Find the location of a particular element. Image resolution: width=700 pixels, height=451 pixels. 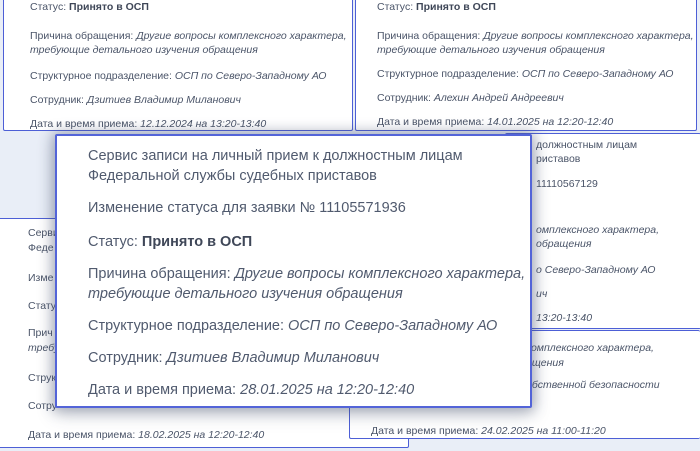

datetime-value: 12.12.2024 на 13:20-13:40 is located at coordinates (203, 124).